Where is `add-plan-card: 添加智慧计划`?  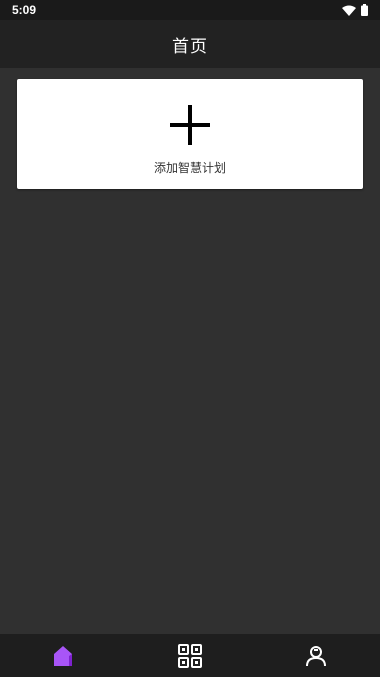
add-plan-card: 添加智慧计划 is located at coordinates (190, 134).